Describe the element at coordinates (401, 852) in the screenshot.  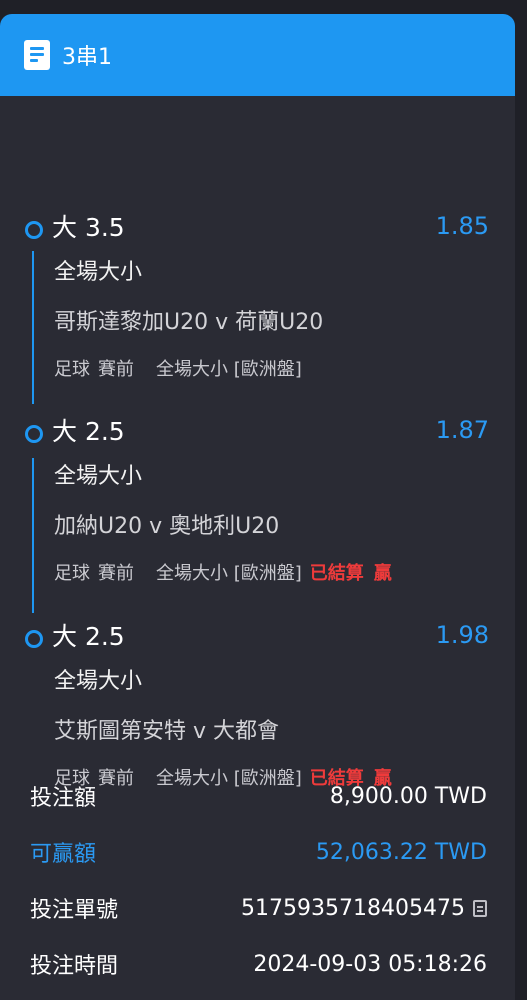
I see `payout-value: 52,063.22 TWD` at that location.